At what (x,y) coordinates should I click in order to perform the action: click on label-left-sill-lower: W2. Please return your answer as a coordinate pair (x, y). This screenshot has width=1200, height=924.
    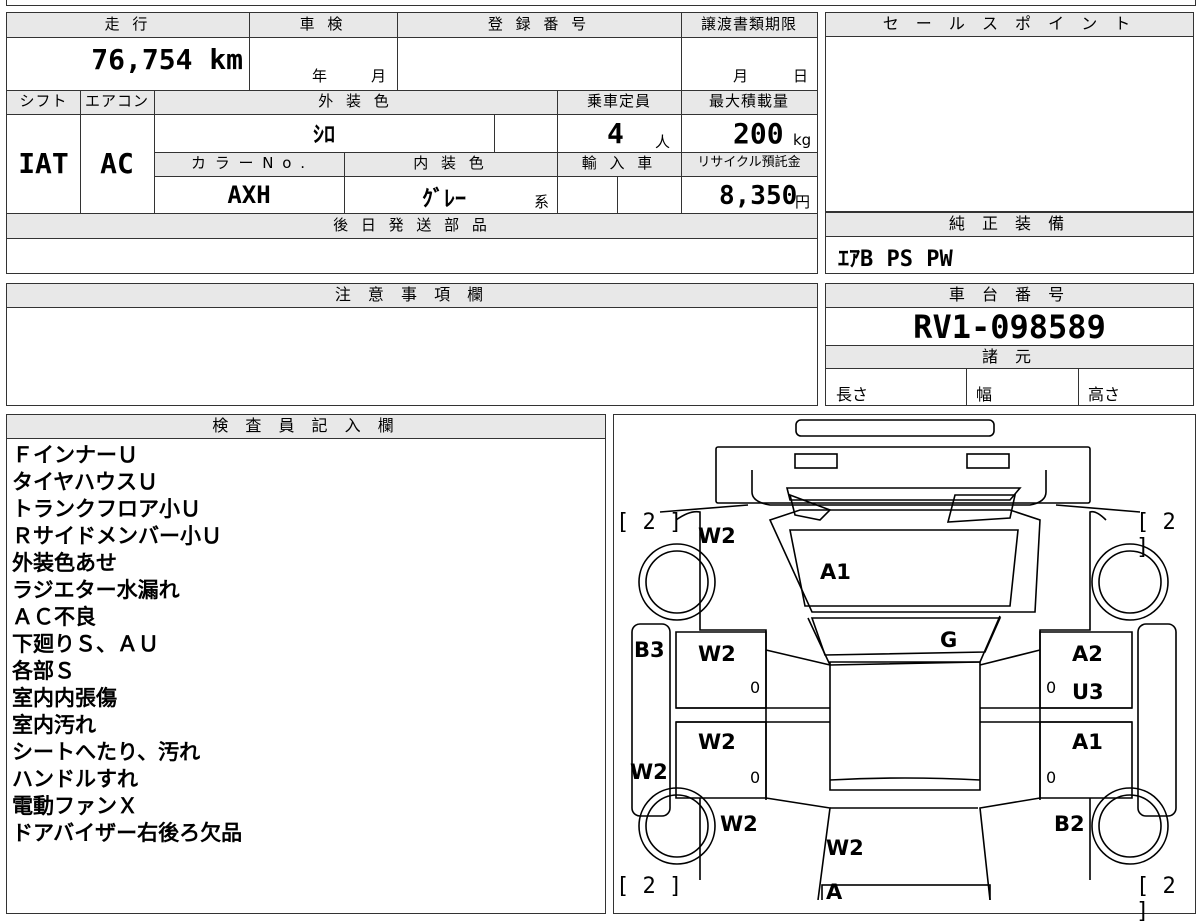
    Looking at the image, I should click on (649, 772).